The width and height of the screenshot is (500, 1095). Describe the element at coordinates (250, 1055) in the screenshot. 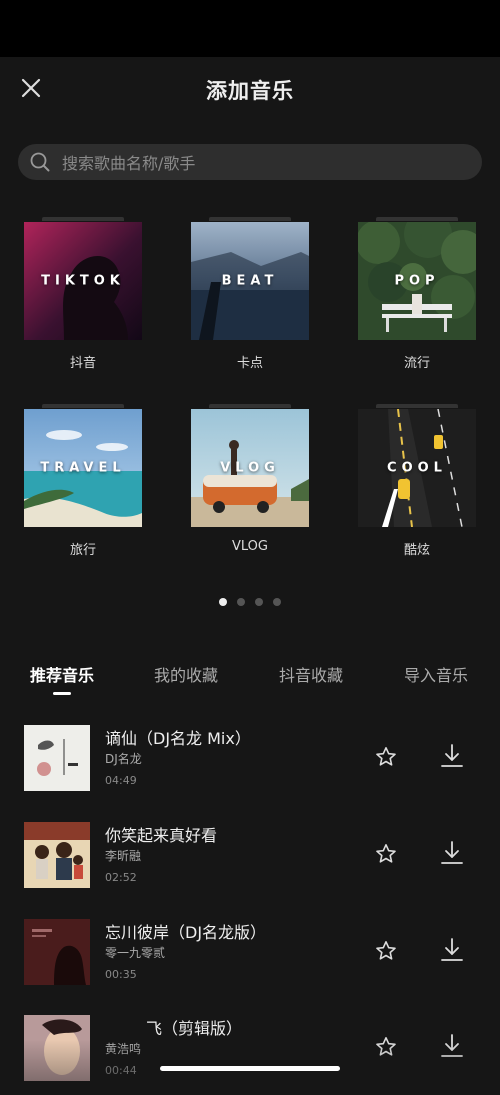

I see `song-row: 飞（剪辑版） 黄浩鸣 00:44` at that location.